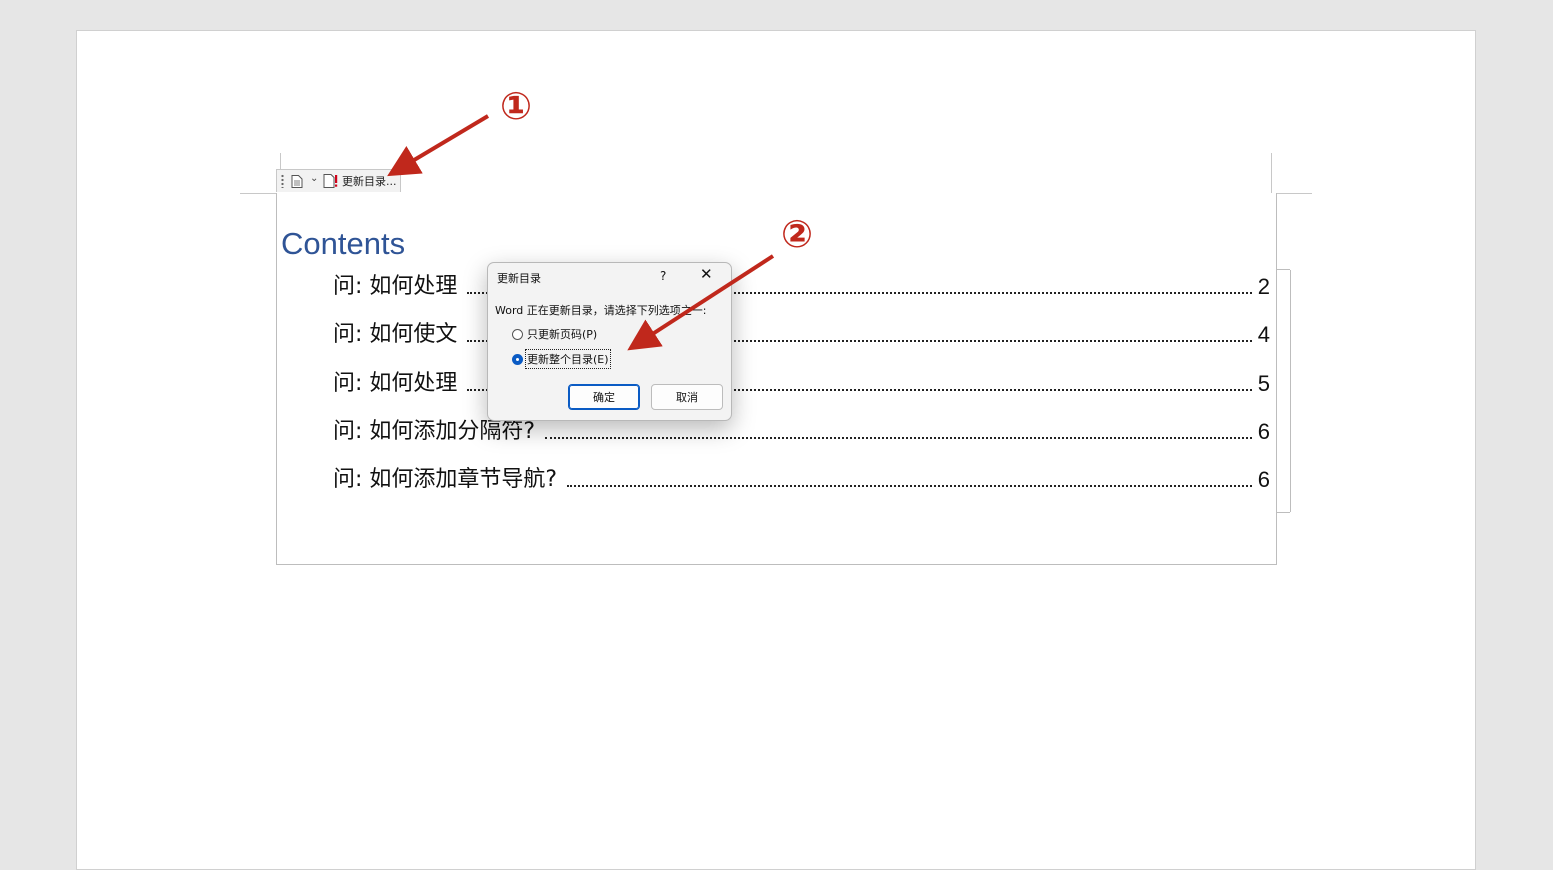 The image size is (1553, 870). Describe the element at coordinates (581, 232) in the screenshot. I see `annotation-arrows` at that location.